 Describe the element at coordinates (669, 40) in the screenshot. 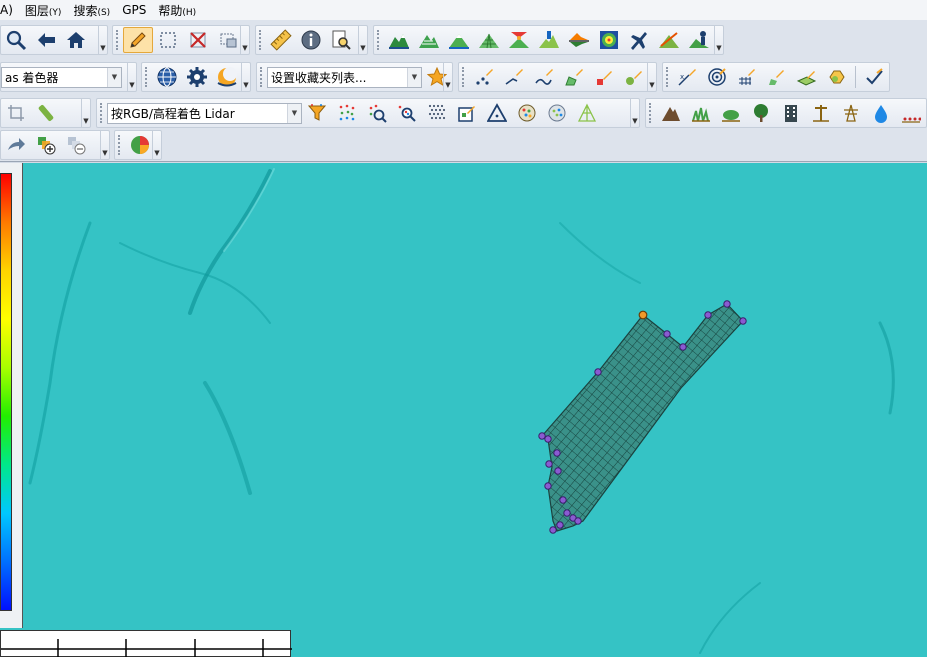

I see `terrain-path-button` at that location.